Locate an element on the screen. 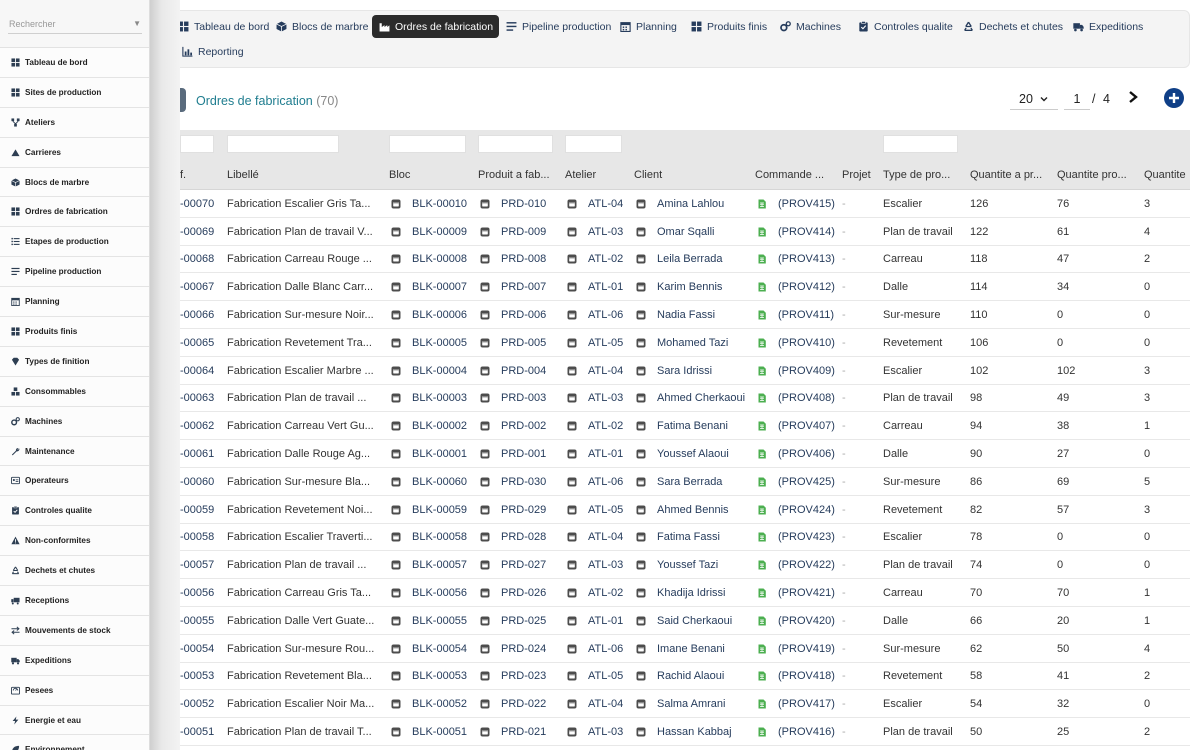 The height and width of the screenshot is (750, 1200). column-header: Quantite is located at coordinates (1167, 175).